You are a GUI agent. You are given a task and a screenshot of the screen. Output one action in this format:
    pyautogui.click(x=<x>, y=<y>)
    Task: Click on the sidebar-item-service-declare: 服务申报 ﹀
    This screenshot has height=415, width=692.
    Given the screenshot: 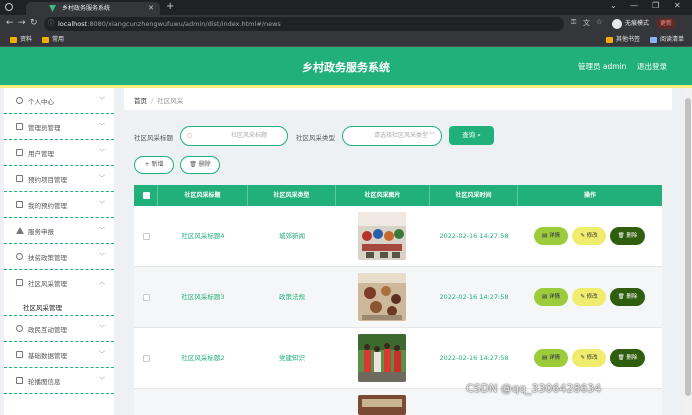 What is the action you would take?
    pyautogui.click(x=59, y=231)
    